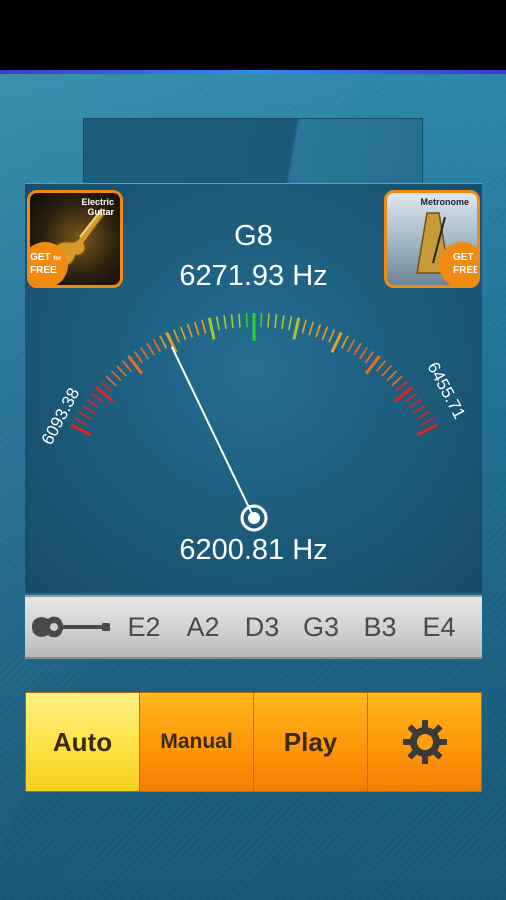 Image resolution: width=506 pixels, height=900 pixels. Describe the element at coordinates (97, 207) in the screenshot. I see `promo-left-title: Electric Guitar` at that location.